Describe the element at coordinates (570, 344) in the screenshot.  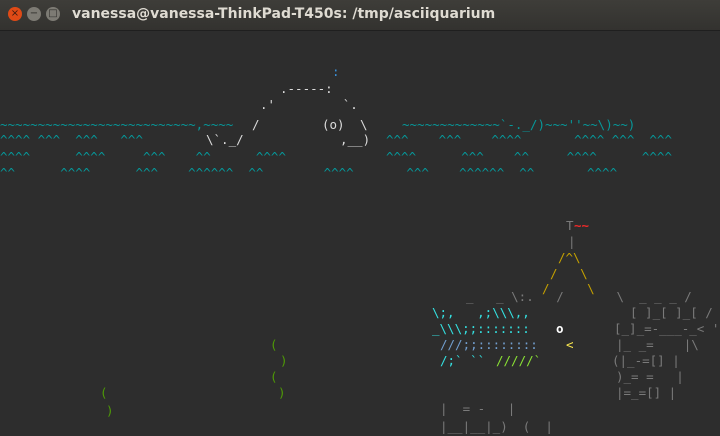
I see `fish-mouth: <` at that location.